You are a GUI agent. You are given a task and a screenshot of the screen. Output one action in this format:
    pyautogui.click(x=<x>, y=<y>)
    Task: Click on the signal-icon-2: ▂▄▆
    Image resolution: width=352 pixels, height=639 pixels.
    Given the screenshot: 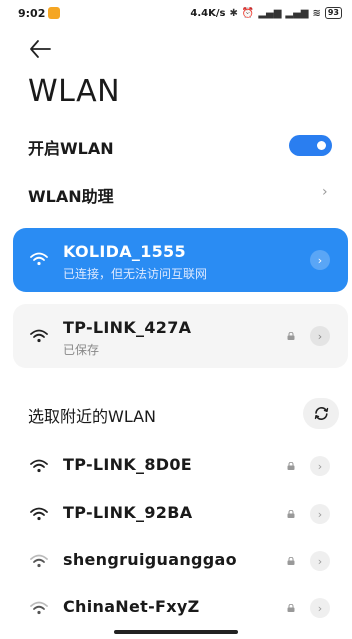 What is the action you would take?
    pyautogui.click(x=297, y=13)
    